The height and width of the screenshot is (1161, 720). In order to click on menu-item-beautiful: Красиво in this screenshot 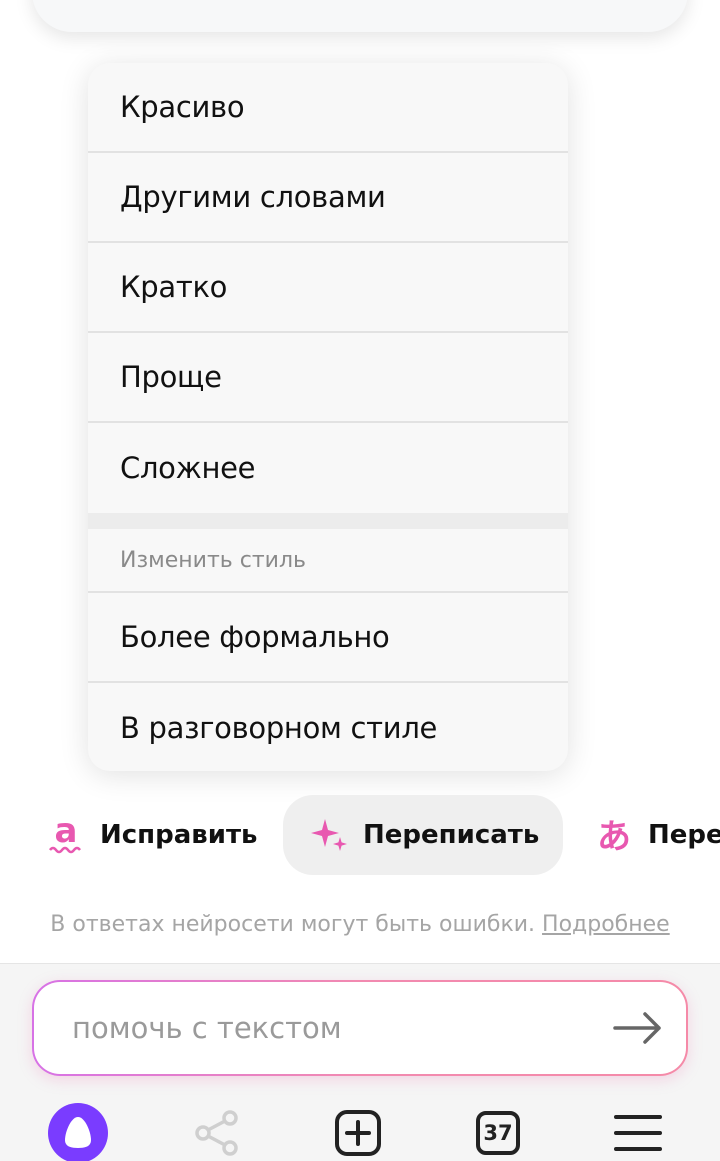, I will do `click(328, 108)`.